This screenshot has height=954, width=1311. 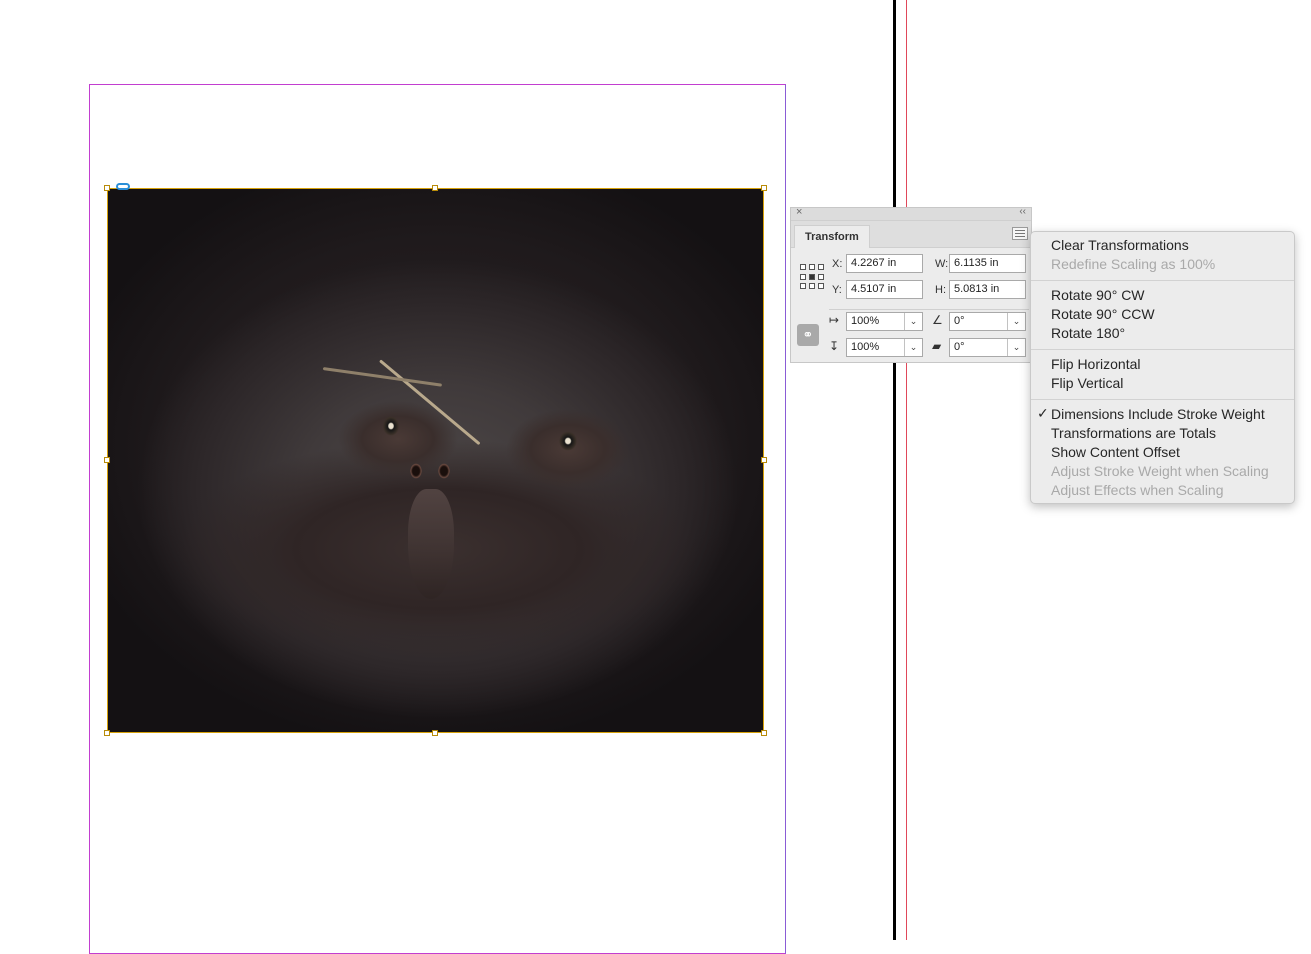 I want to click on scale-y-field: 100% ⌄, so click(x=884, y=347).